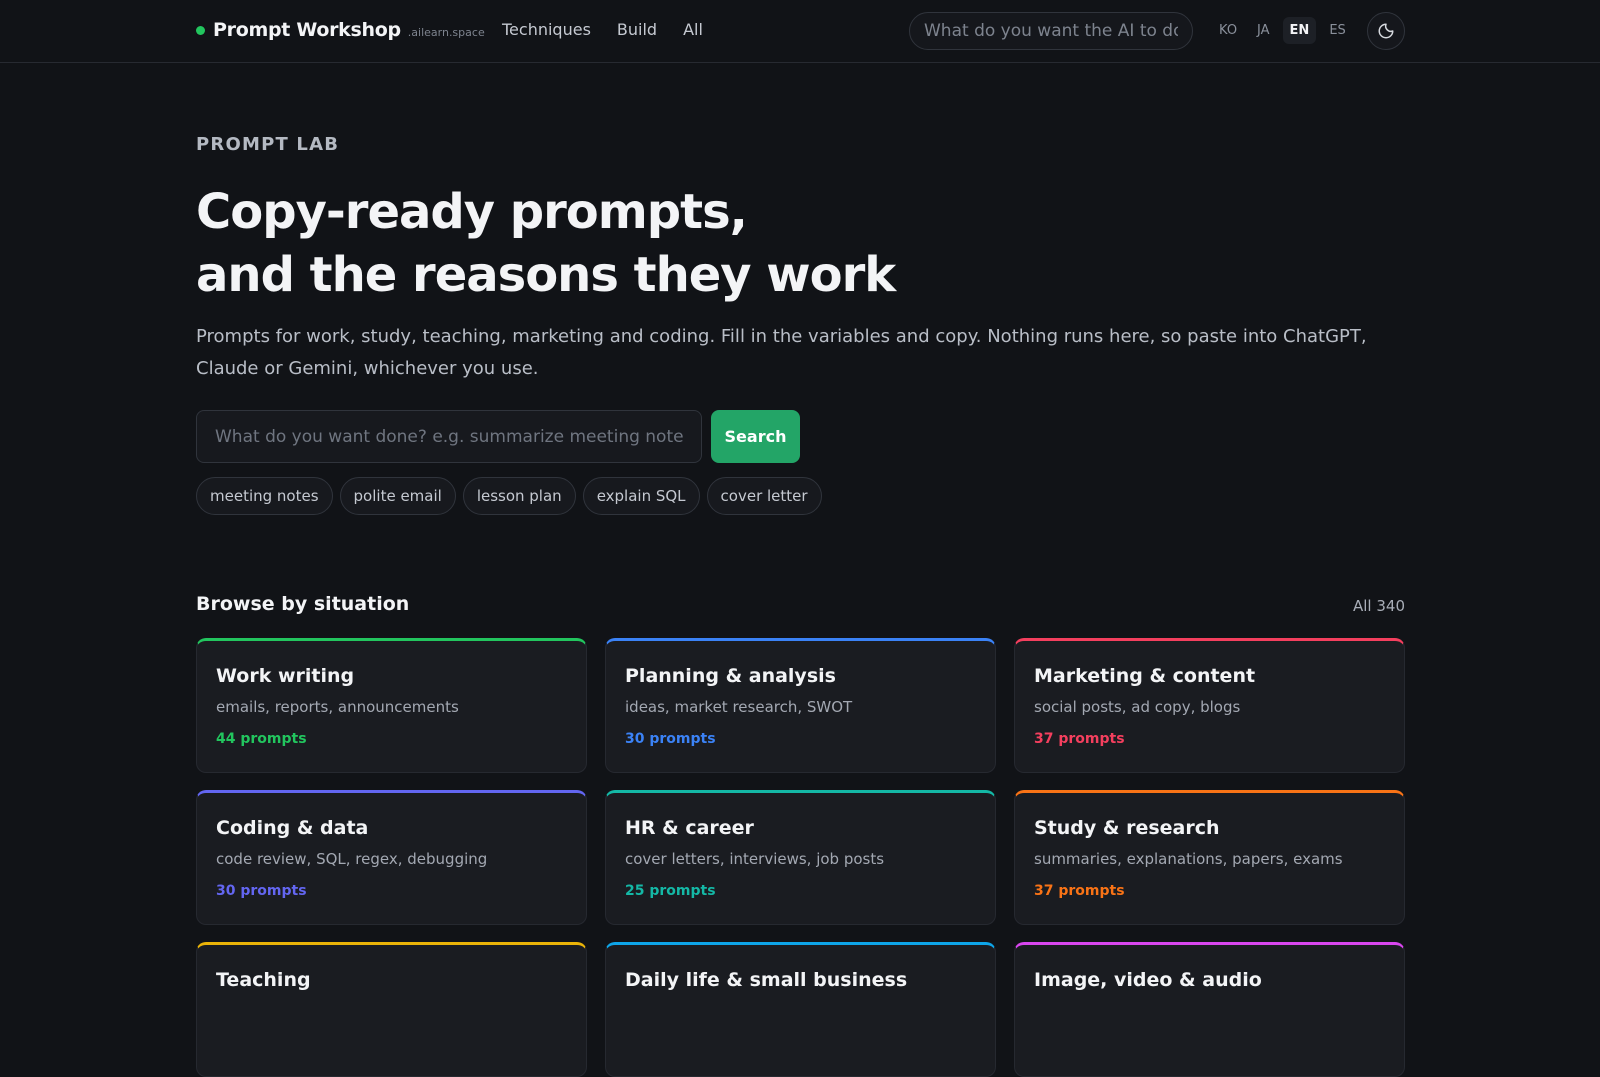 Image resolution: width=1600 pixels, height=1077 pixels. I want to click on headline-line-2: and the reasons they work, so click(546, 275).